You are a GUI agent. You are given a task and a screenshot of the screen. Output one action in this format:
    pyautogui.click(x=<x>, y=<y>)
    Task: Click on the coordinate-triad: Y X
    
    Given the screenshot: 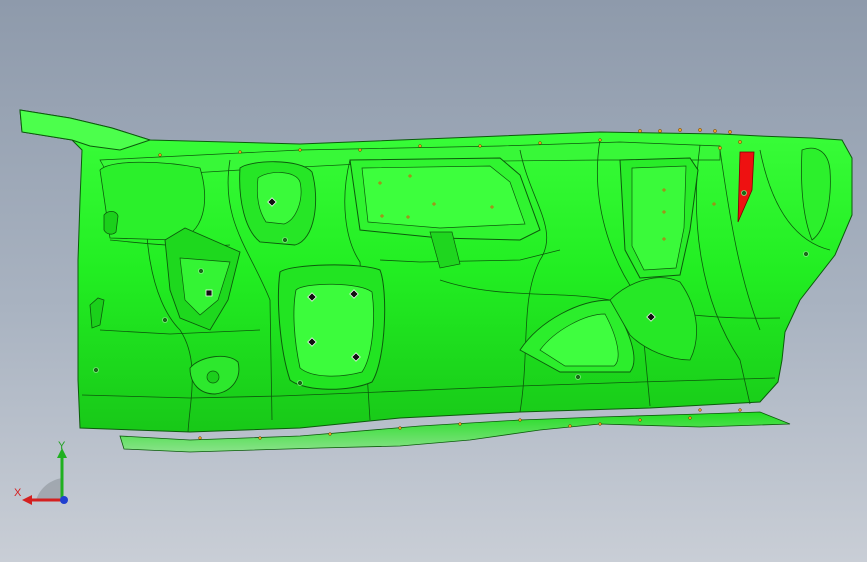 What is the action you would take?
    pyautogui.click(x=41, y=472)
    